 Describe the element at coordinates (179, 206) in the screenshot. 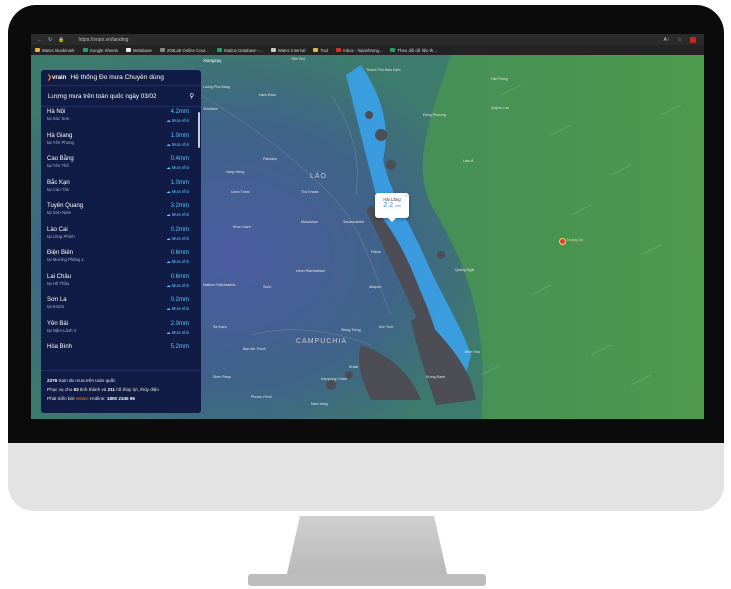

I see `station-amount: 3.2mm` at that location.